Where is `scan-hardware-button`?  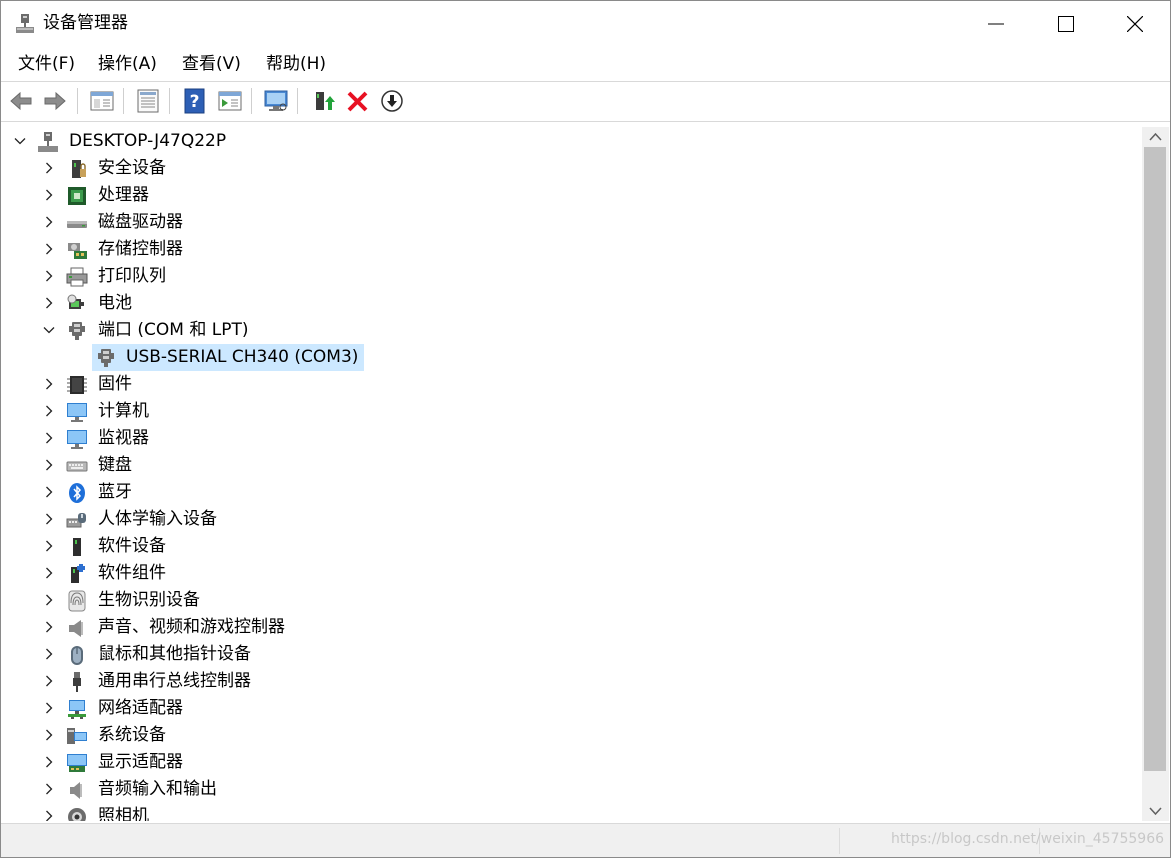 scan-hardware-button is located at coordinates (276, 101).